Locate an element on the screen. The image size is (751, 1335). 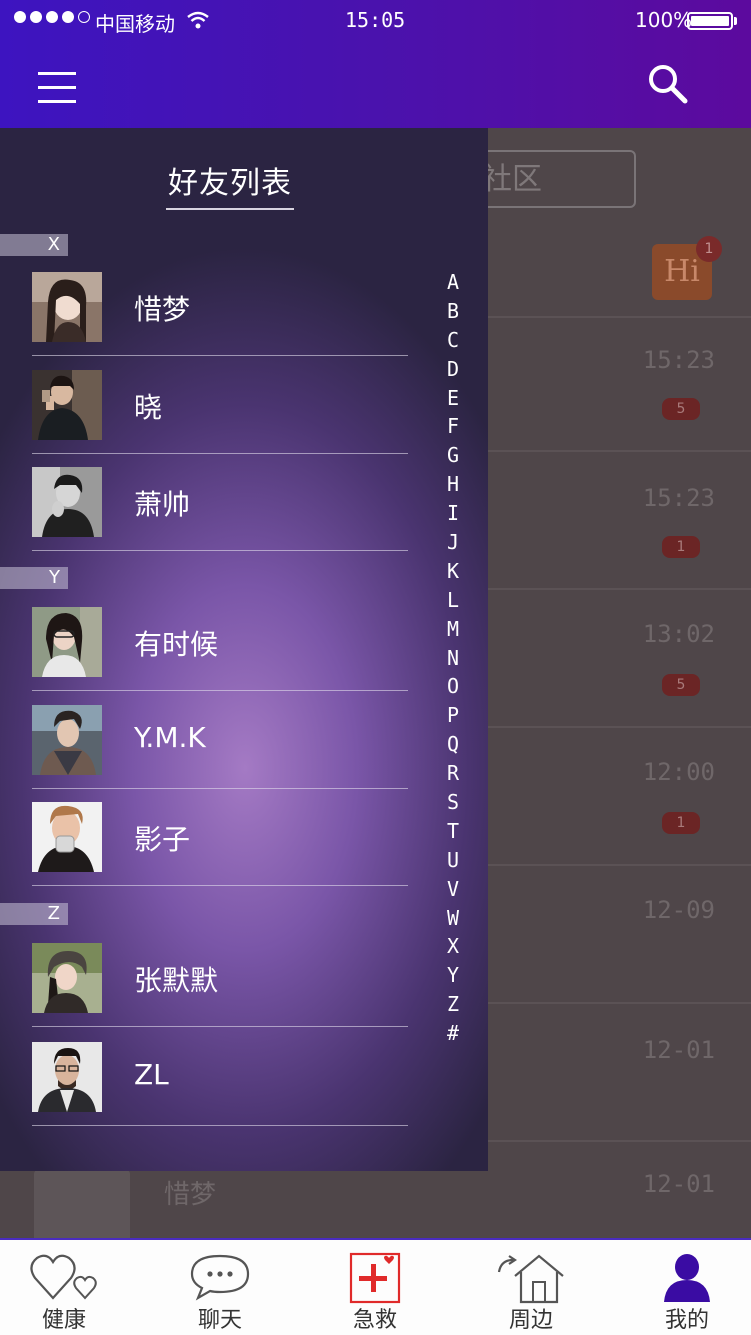
heart-icon is located at coordinates (63, 1277).